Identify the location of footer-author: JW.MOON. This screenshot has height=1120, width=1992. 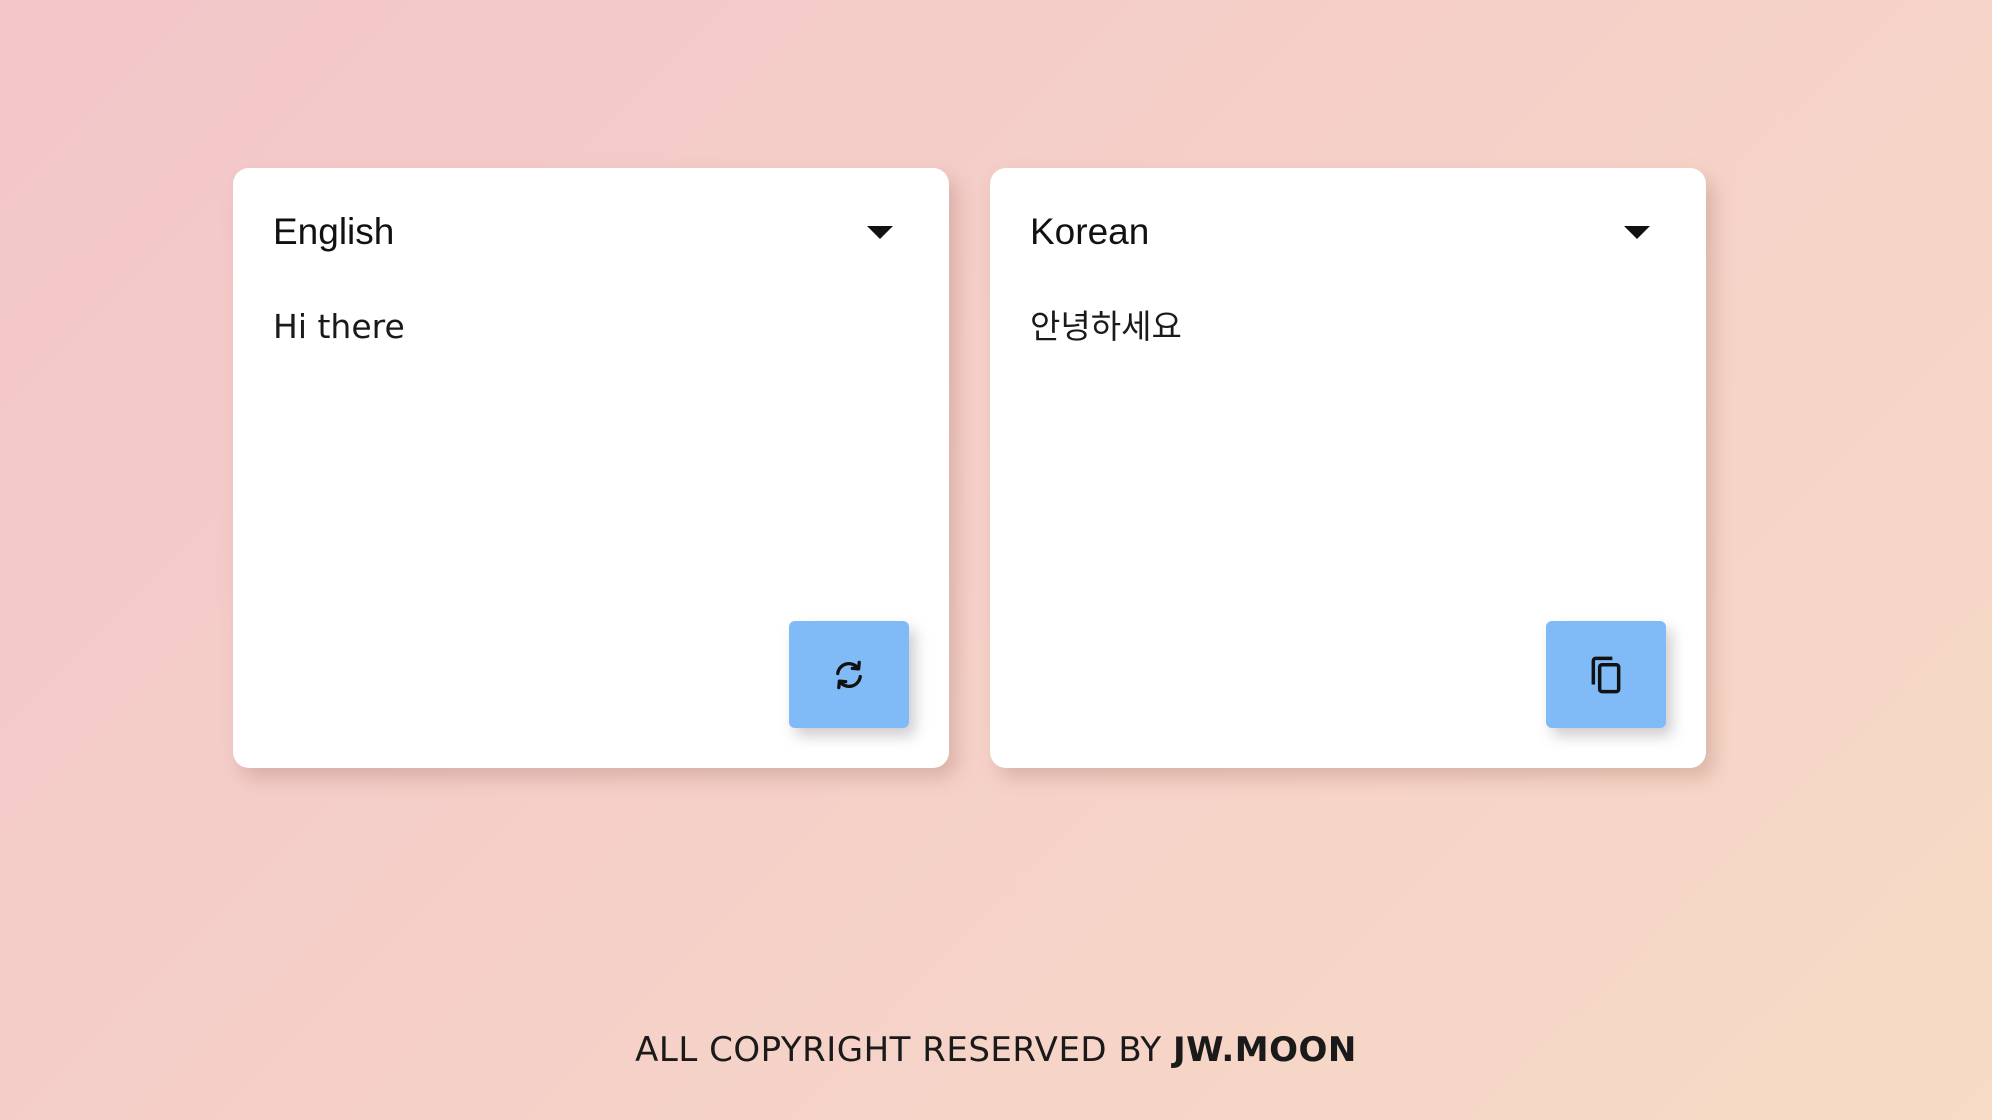
(1264, 1050).